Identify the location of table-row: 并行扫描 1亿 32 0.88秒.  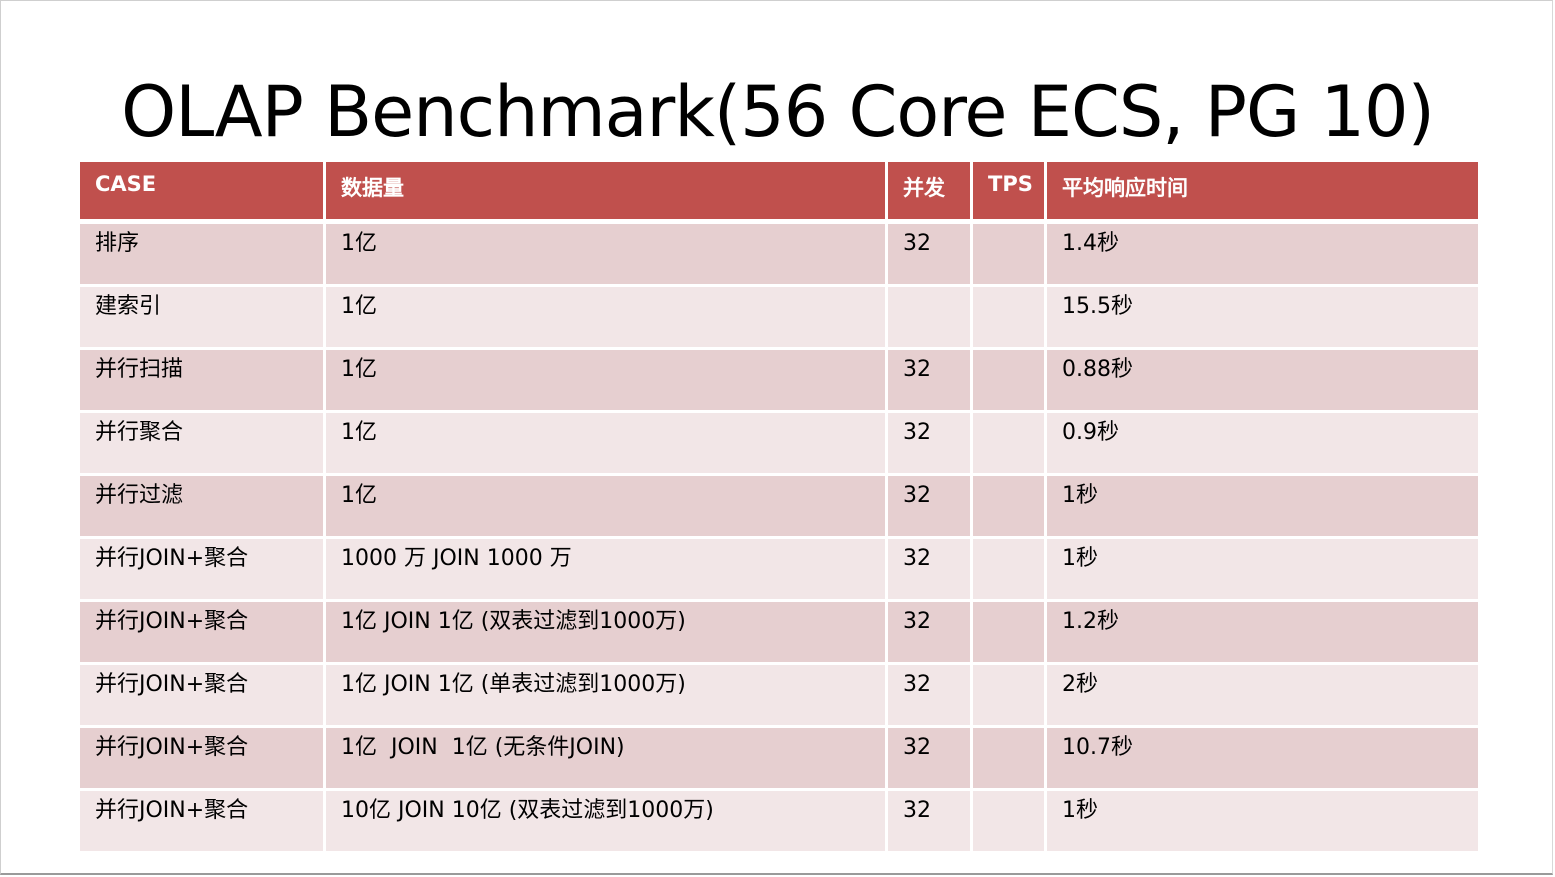
(779, 381).